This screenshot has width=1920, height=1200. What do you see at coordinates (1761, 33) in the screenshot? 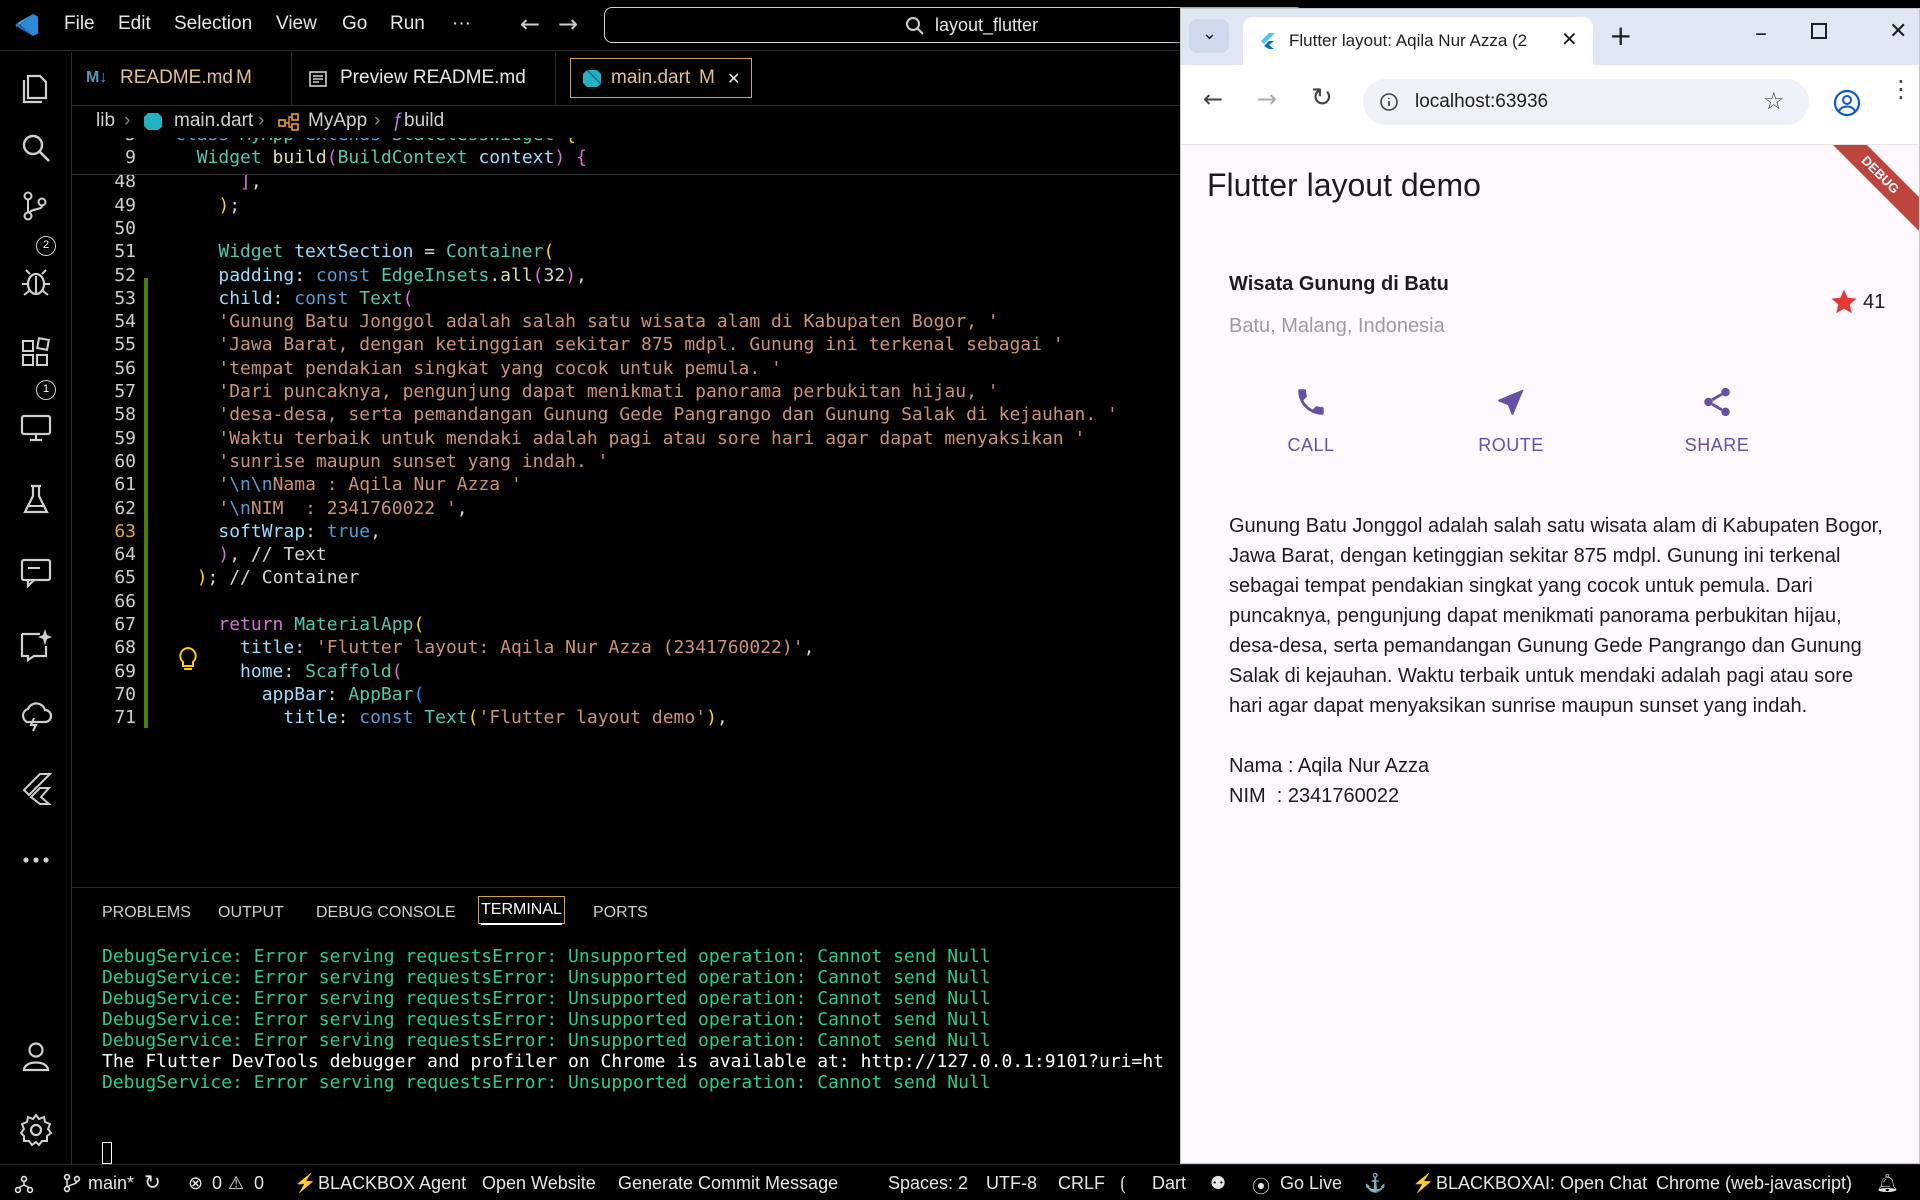
I see `minimize-icon: –` at bounding box center [1761, 33].